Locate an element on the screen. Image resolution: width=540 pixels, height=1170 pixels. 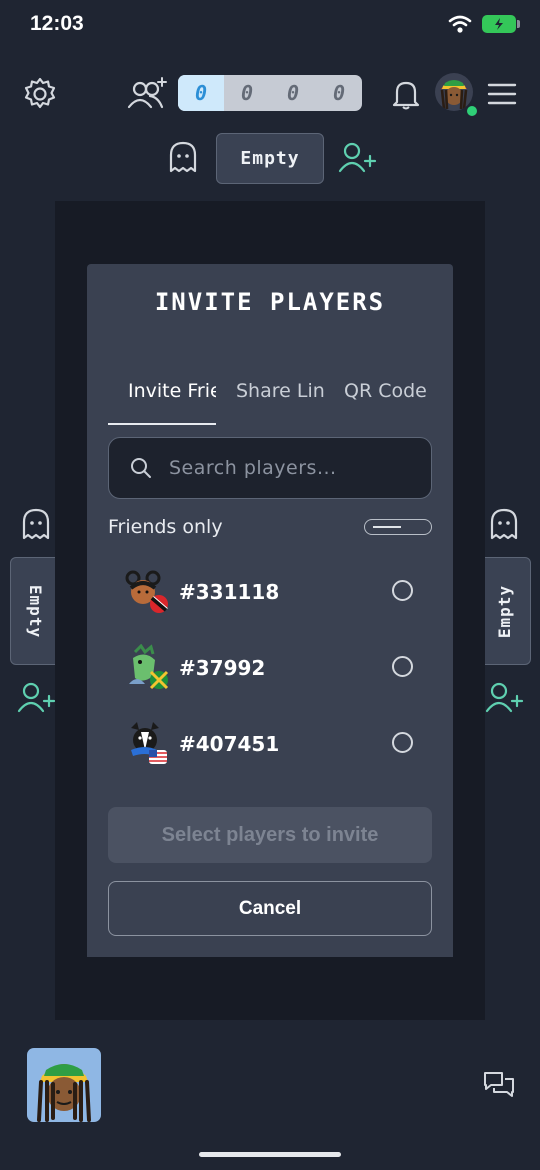
right-seat-button: Empty is located at coordinates (505, 611).